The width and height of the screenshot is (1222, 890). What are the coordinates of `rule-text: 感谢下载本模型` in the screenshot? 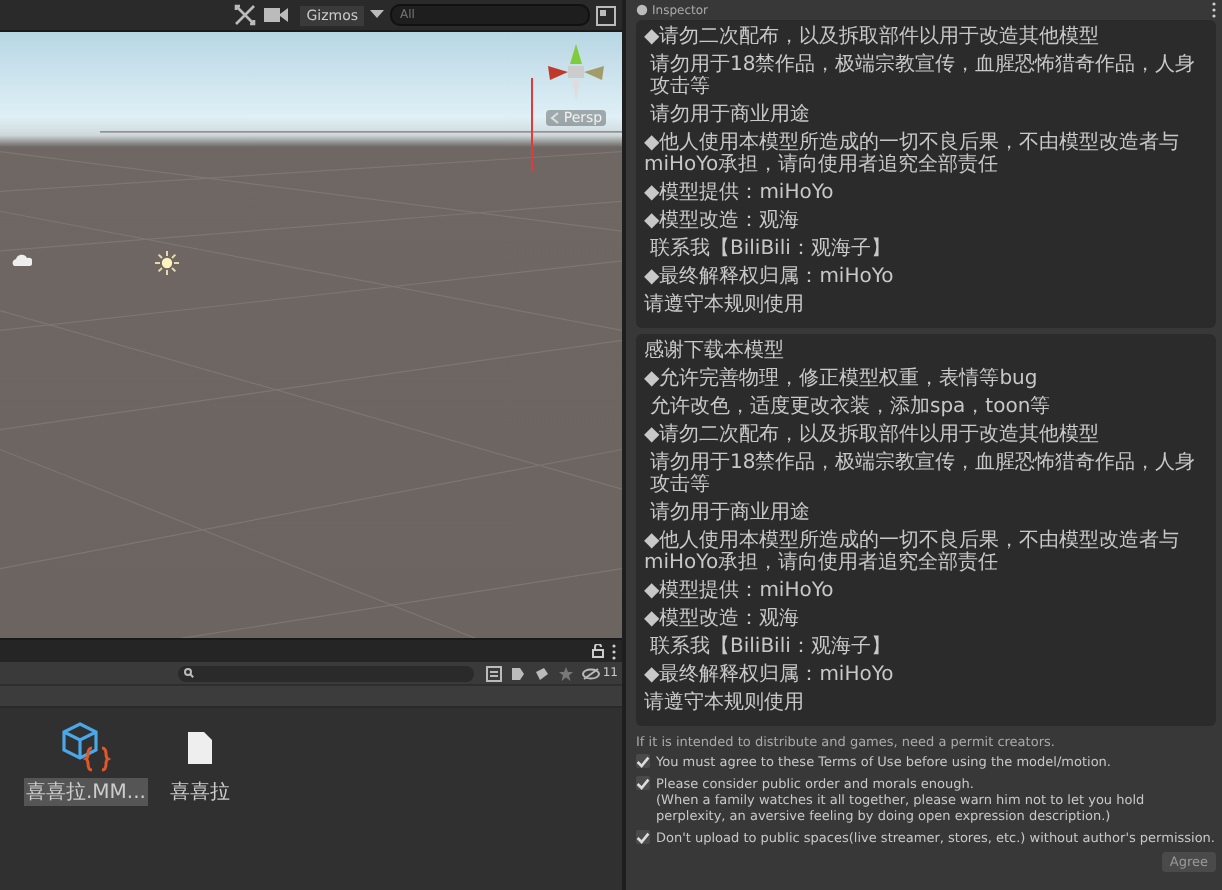 It's located at (715, 351).